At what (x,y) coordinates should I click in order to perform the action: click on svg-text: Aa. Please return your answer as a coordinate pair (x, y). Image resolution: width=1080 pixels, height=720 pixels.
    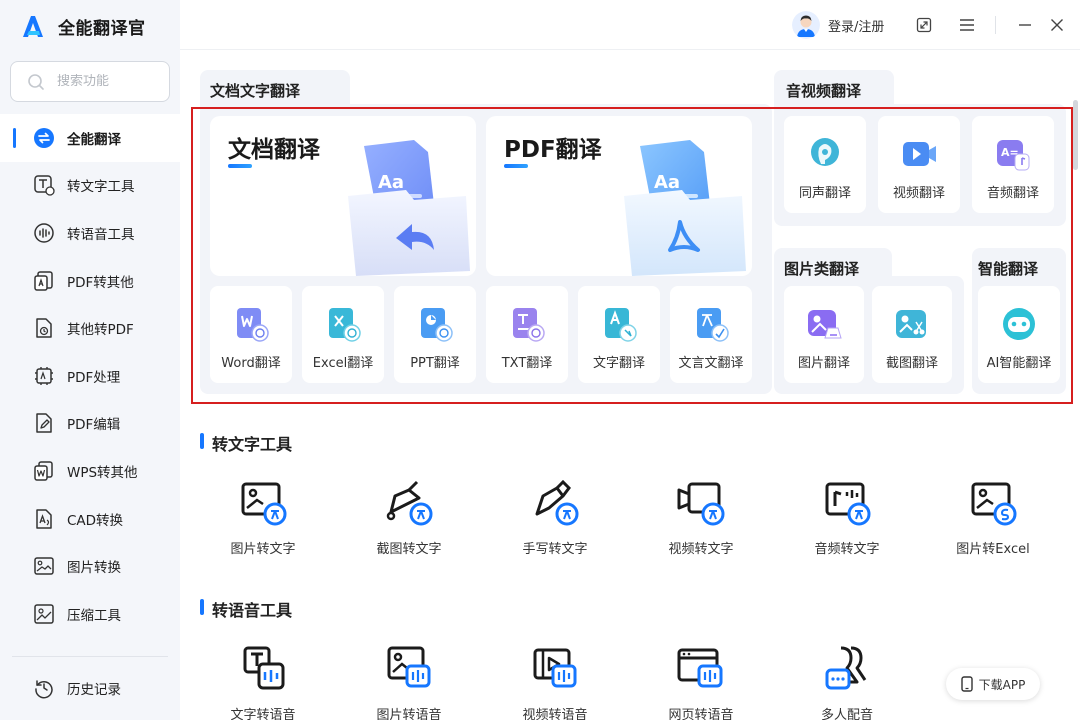
    Looking at the image, I should click on (667, 182).